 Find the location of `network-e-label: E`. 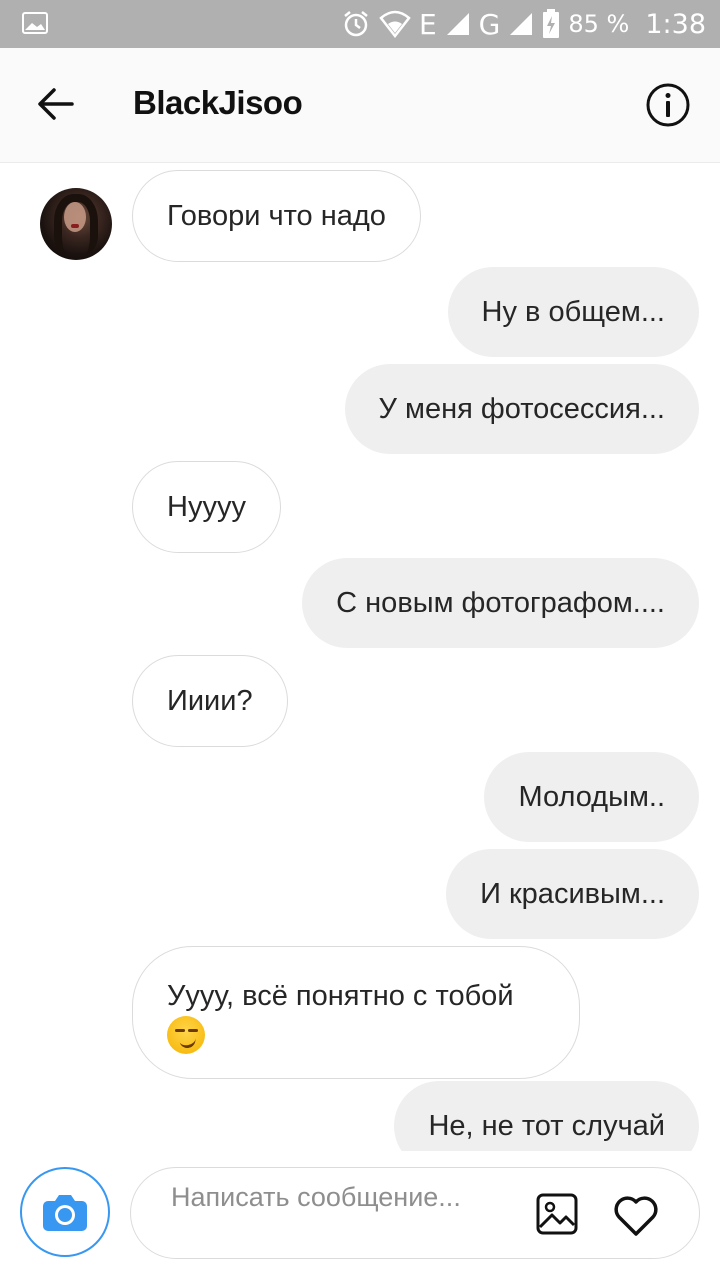

network-e-label: E is located at coordinates (427, 24).